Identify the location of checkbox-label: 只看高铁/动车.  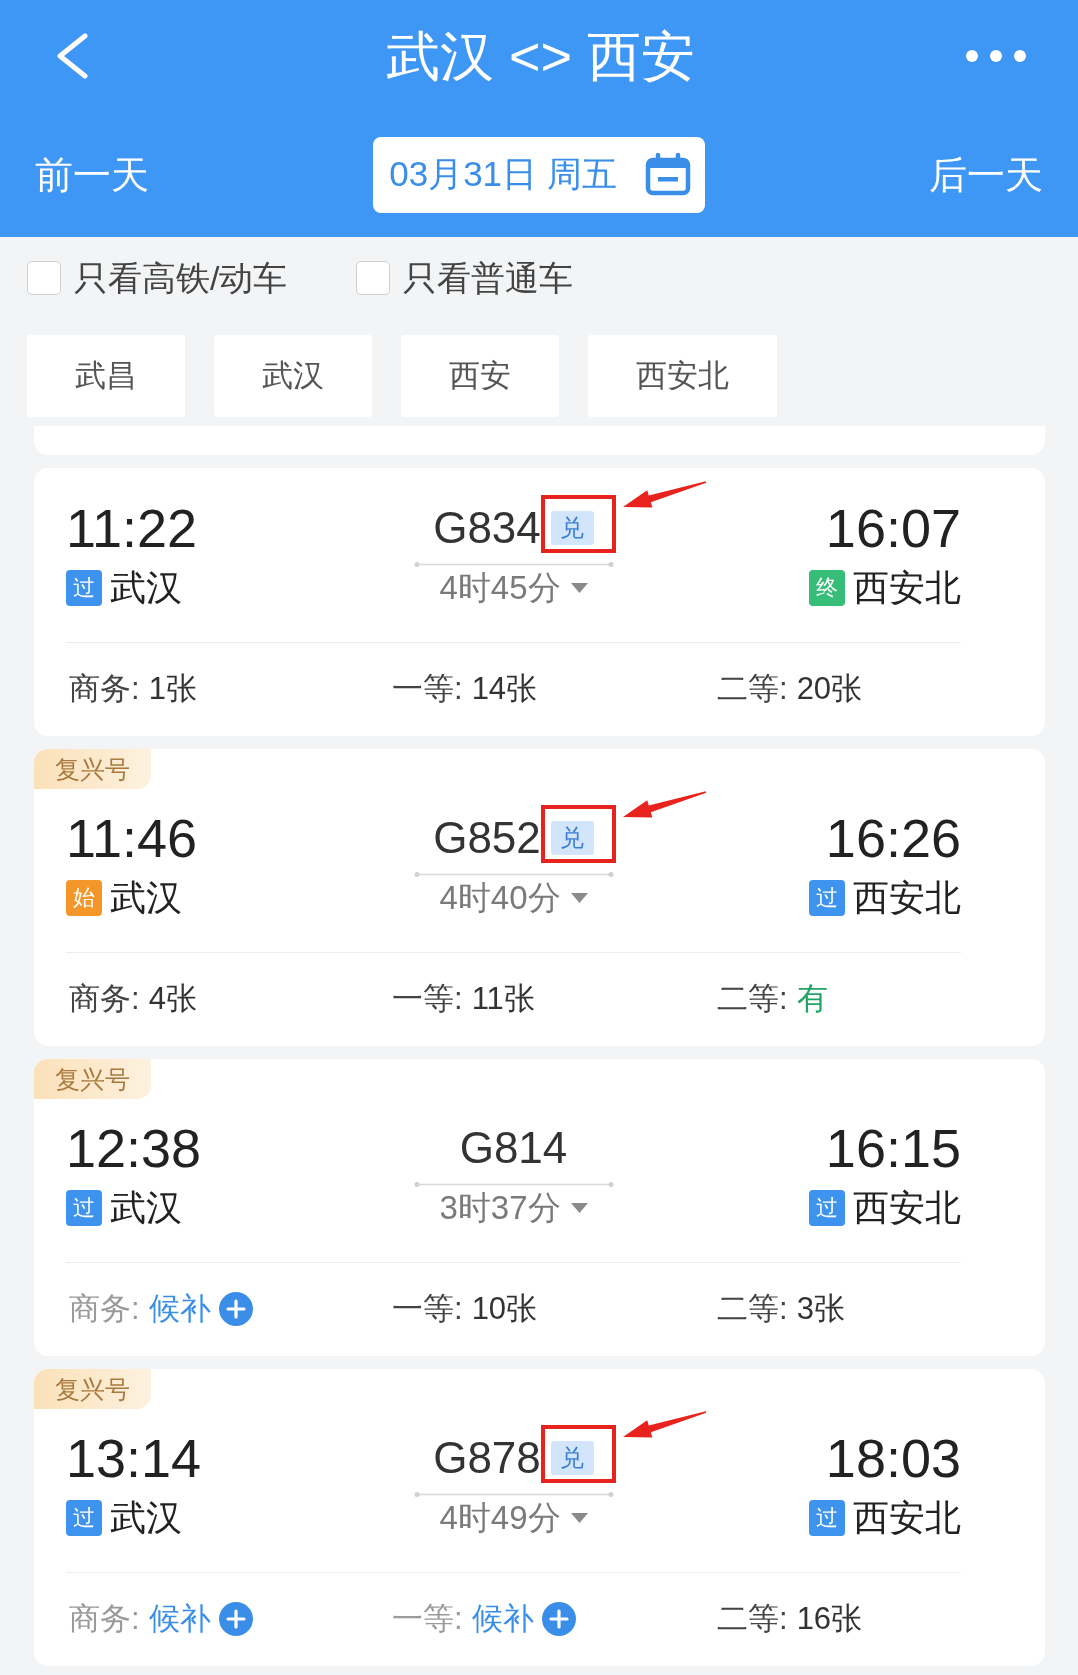
(181, 278).